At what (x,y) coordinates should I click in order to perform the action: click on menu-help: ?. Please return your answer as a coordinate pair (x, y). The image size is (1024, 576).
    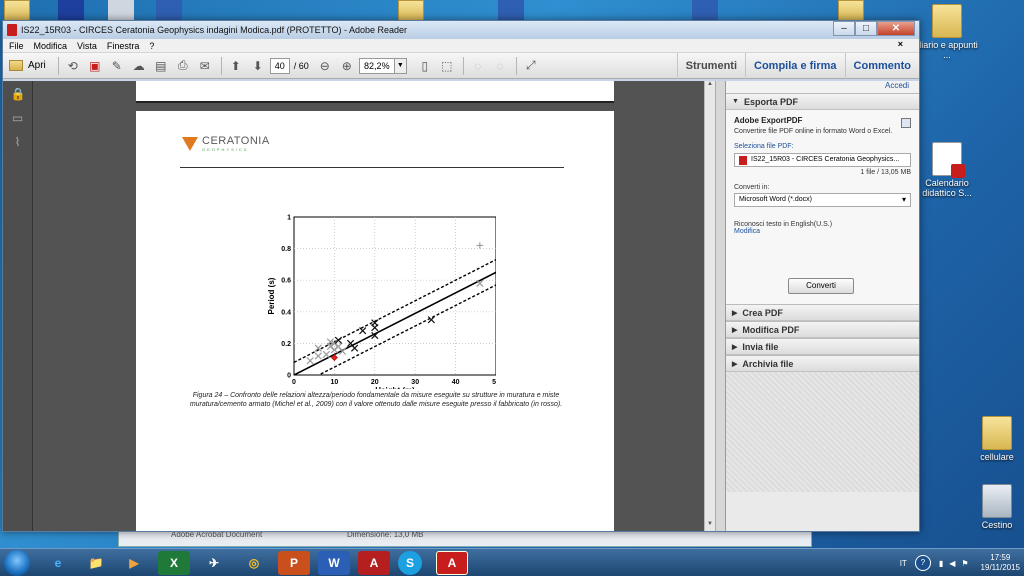
    Looking at the image, I should click on (151, 46).